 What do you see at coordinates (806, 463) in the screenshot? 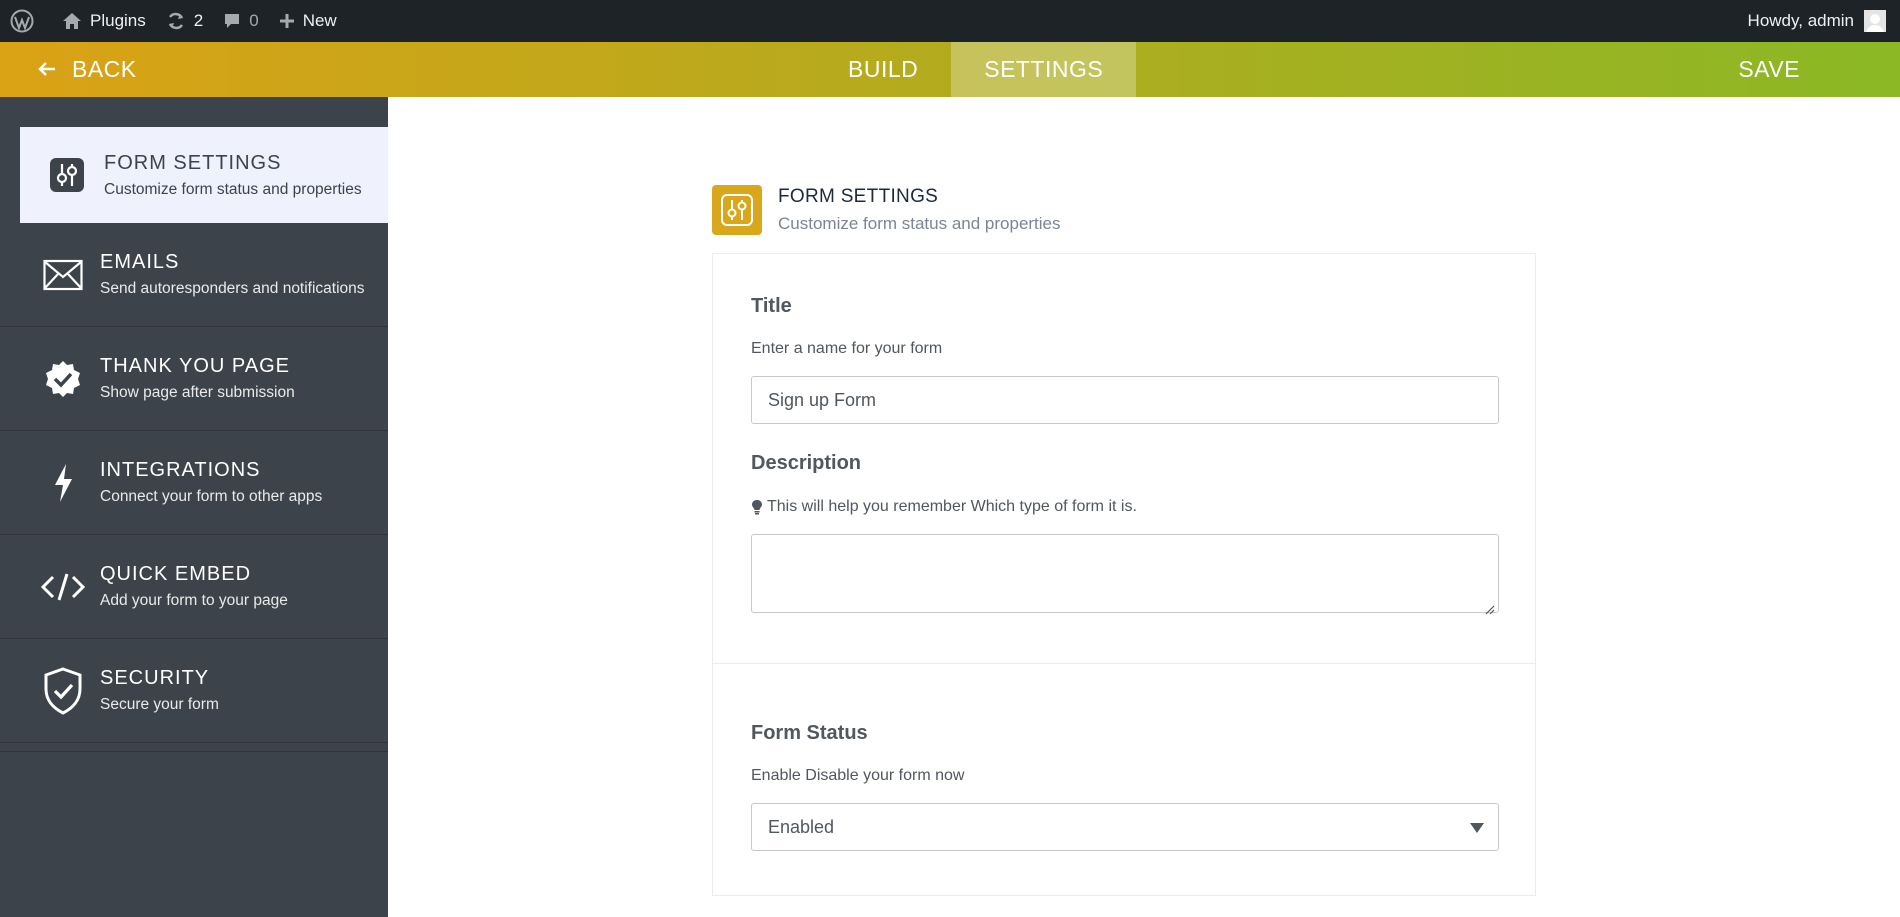
I see `description-label: Description` at bounding box center [806, 463].